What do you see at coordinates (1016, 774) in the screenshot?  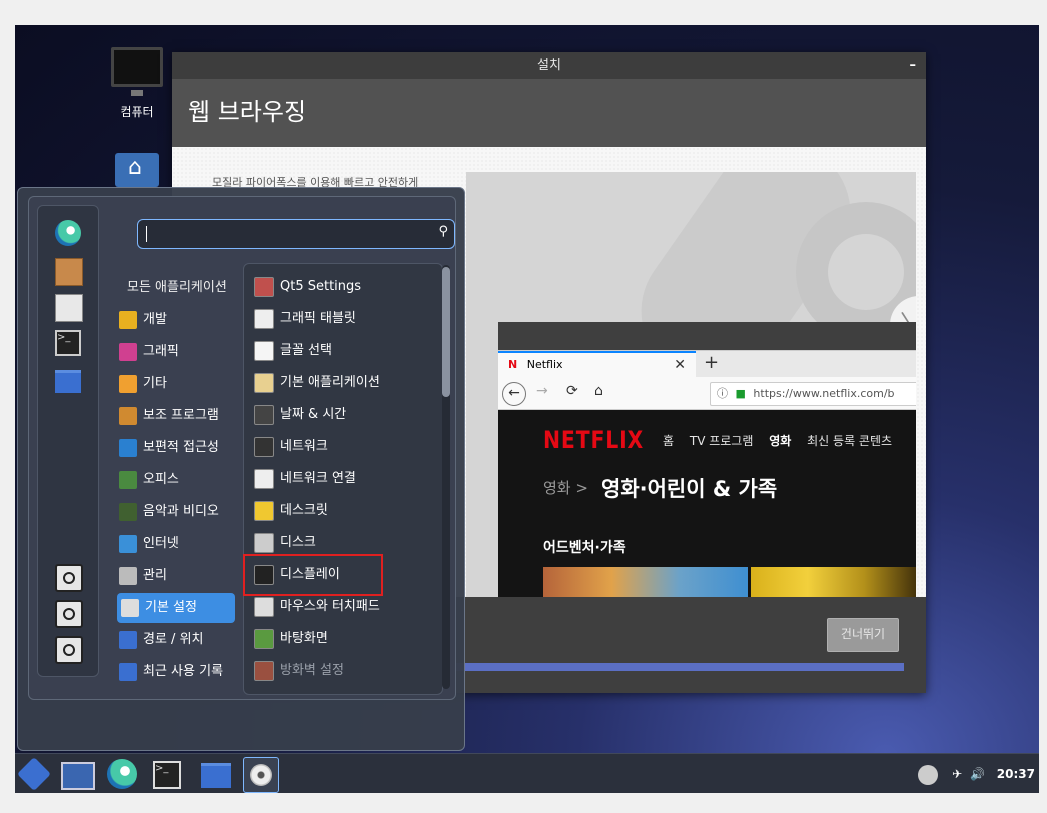 I see `clock: 20:37` at bounding box center [1016, 774].